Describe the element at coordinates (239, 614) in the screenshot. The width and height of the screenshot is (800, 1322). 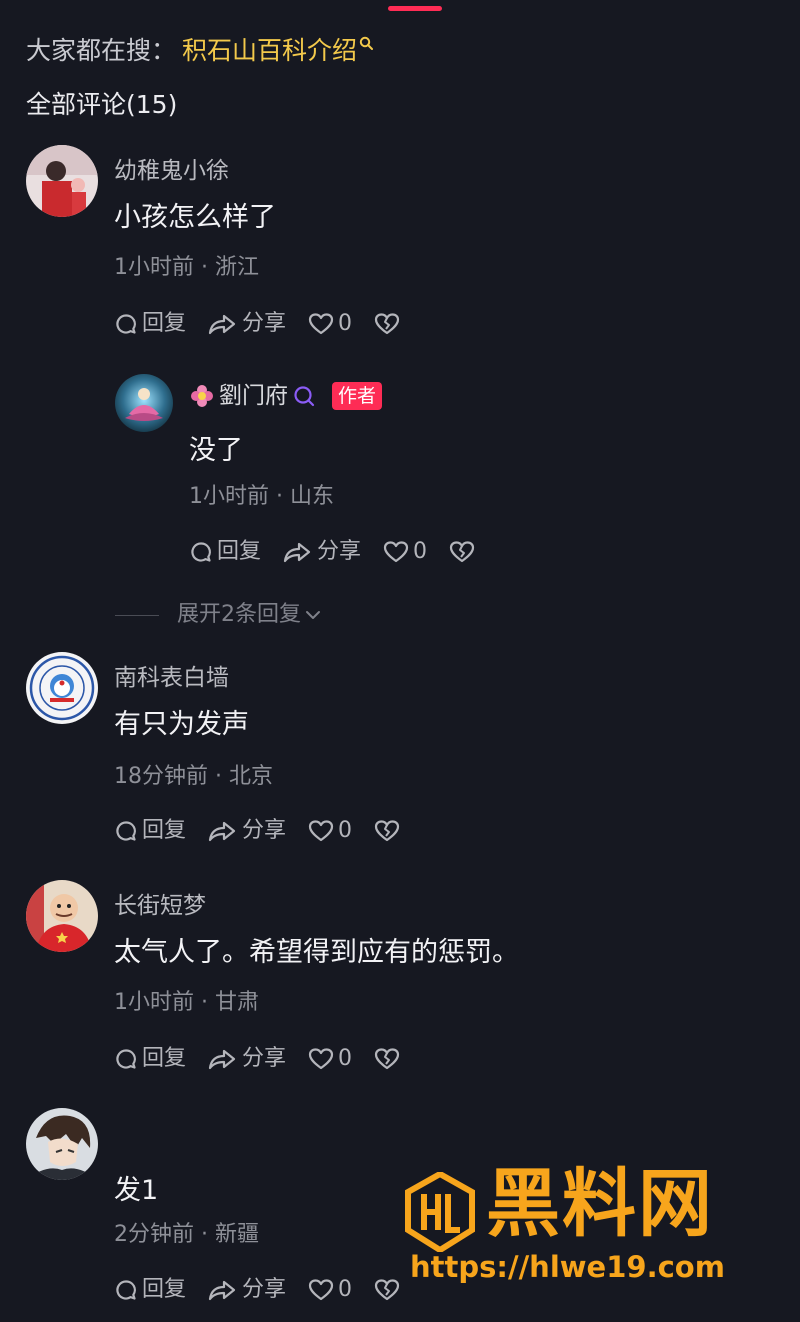
I see `expand-replies-label: 展开2条回复` at that location.